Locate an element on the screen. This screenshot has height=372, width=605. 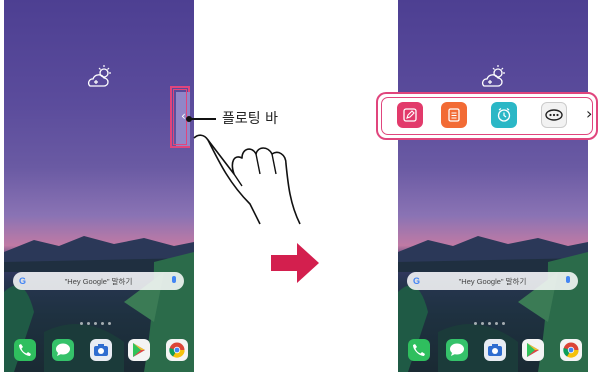
chevron-right-icon: › is located at coordinates (589, 113).